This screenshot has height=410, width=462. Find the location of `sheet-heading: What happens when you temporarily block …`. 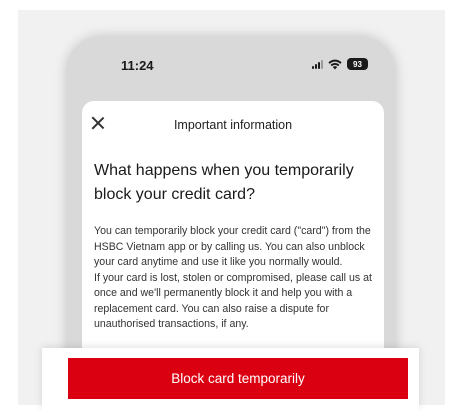

sheet-heading: What happens when you temporarily block … is located at coordinates (224, 182).